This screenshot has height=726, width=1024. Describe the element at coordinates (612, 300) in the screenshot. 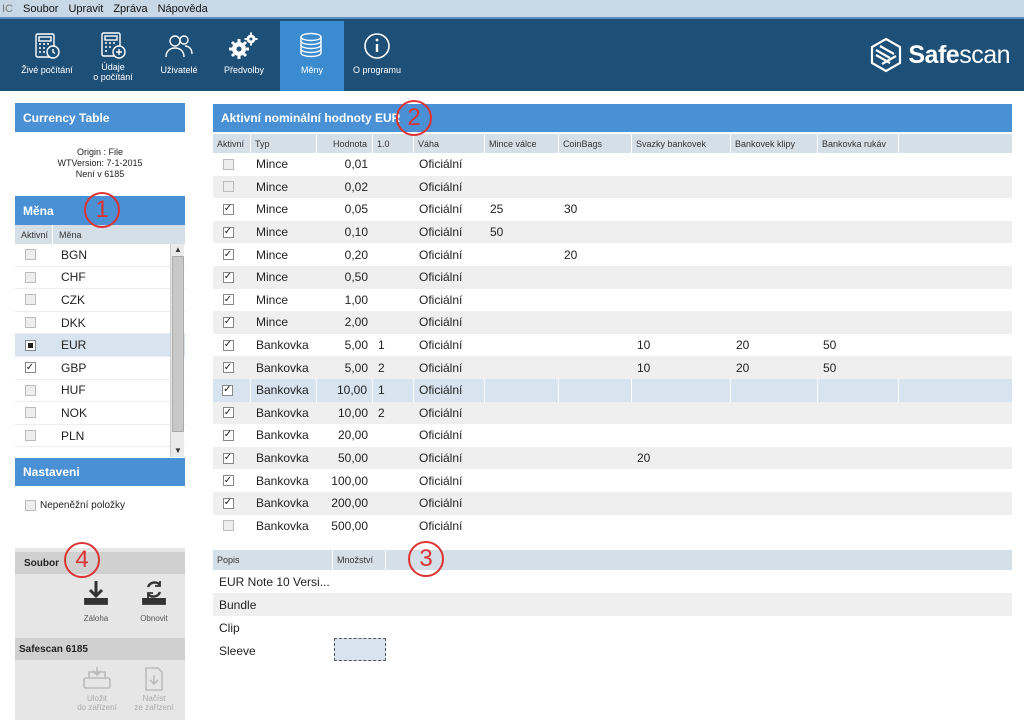

I see `denomination-row: ✓ Mince 1,00 Oficiální` at that location.